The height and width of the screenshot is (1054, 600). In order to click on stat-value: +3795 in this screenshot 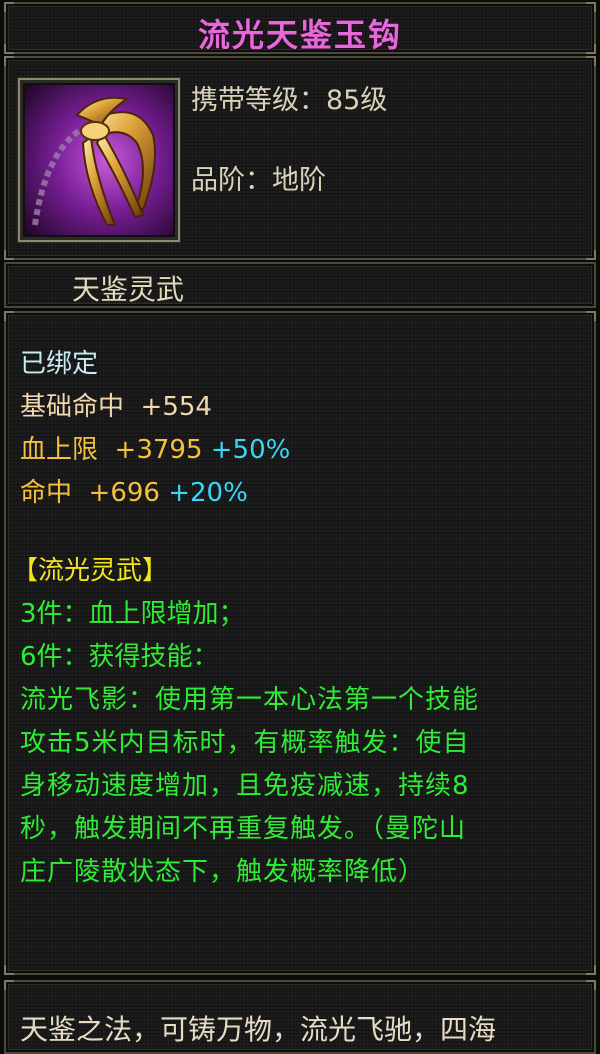, I will do `click(158, 450)`.